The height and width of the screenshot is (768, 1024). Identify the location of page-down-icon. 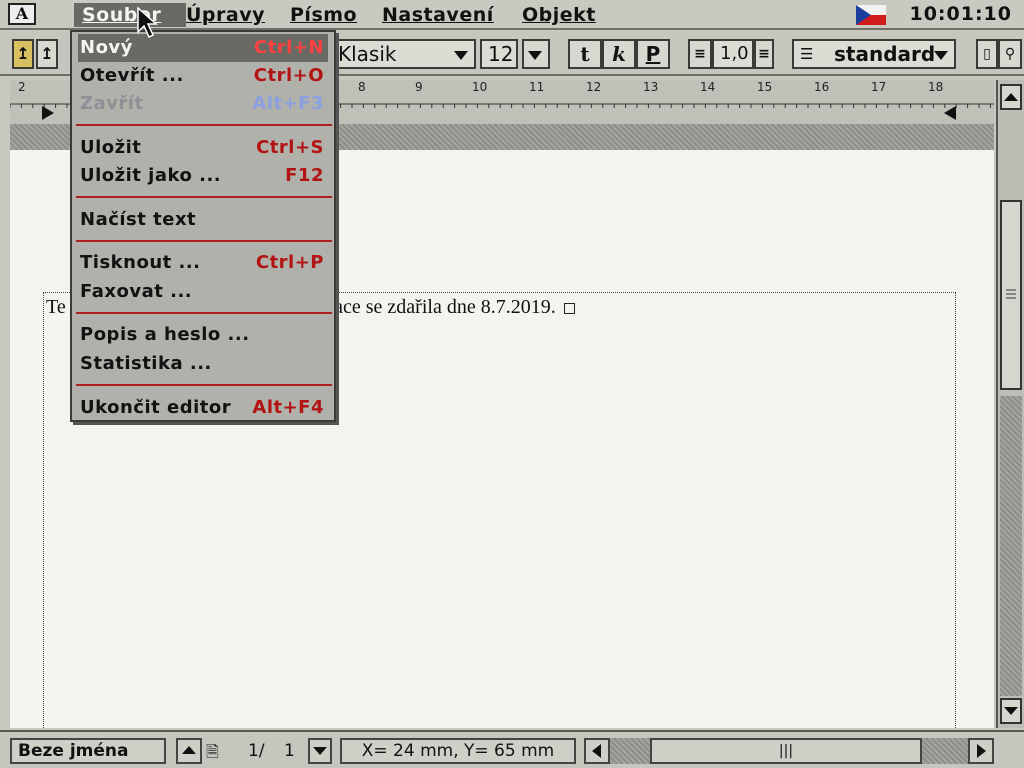
(320, 751).